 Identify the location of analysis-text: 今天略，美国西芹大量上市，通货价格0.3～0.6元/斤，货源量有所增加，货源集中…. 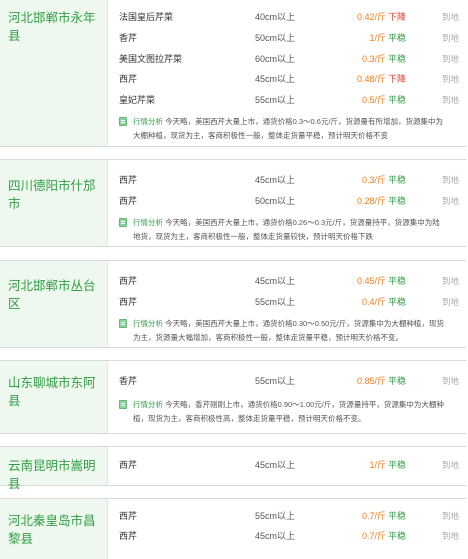
(288, 128).